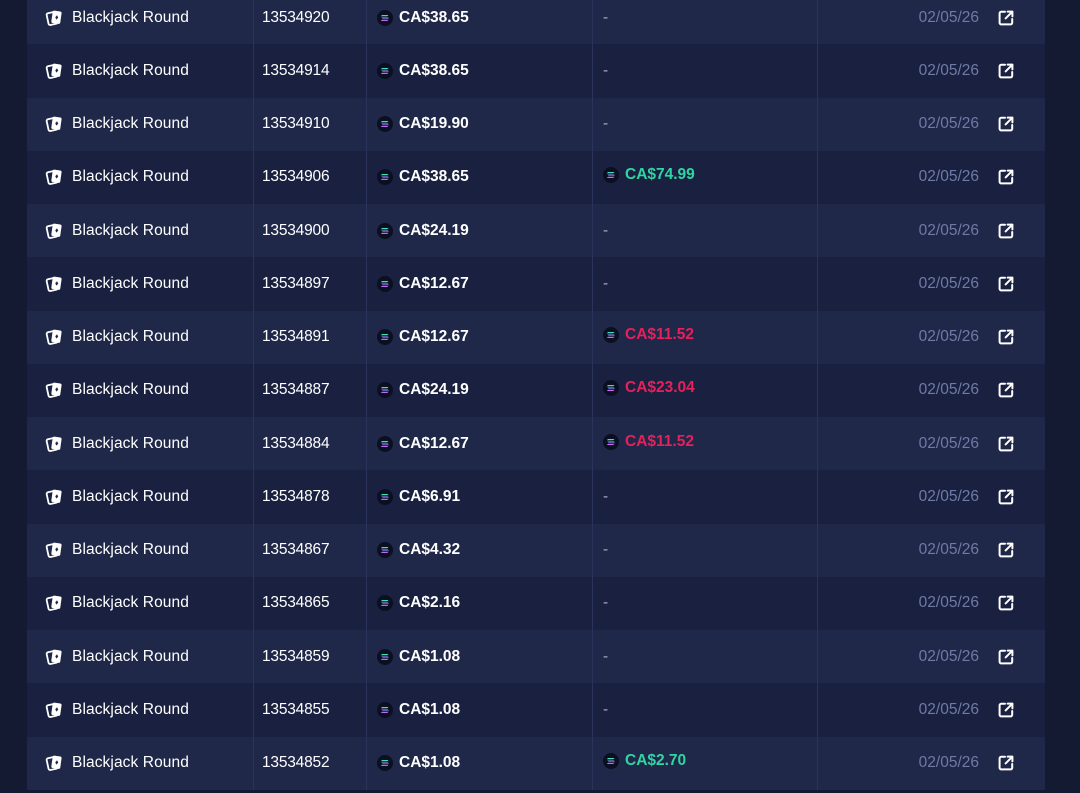 The image size is (1080, 793). I want to click on bet-amount-cell: CA$2.16, so click(480, 603).